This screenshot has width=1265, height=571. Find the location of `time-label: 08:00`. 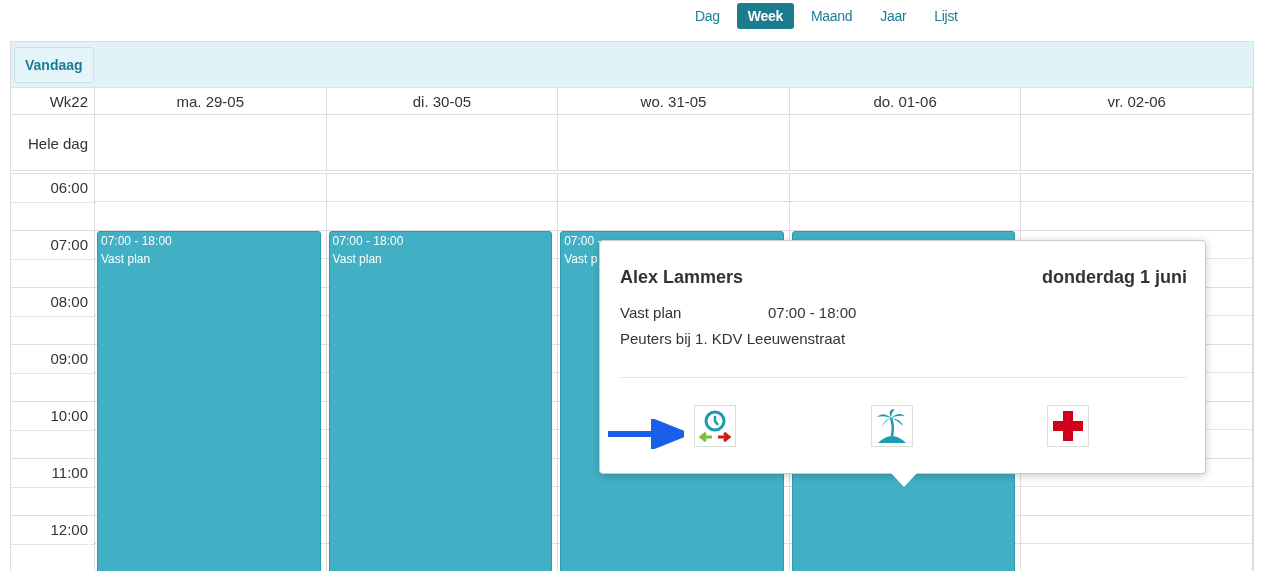

time-label: 08:00 is located at coordinates (69, 301).